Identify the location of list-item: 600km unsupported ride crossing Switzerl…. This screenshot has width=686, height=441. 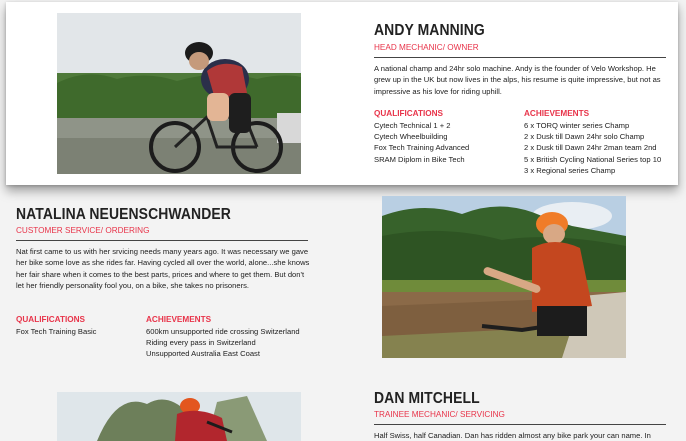
(223, 331).